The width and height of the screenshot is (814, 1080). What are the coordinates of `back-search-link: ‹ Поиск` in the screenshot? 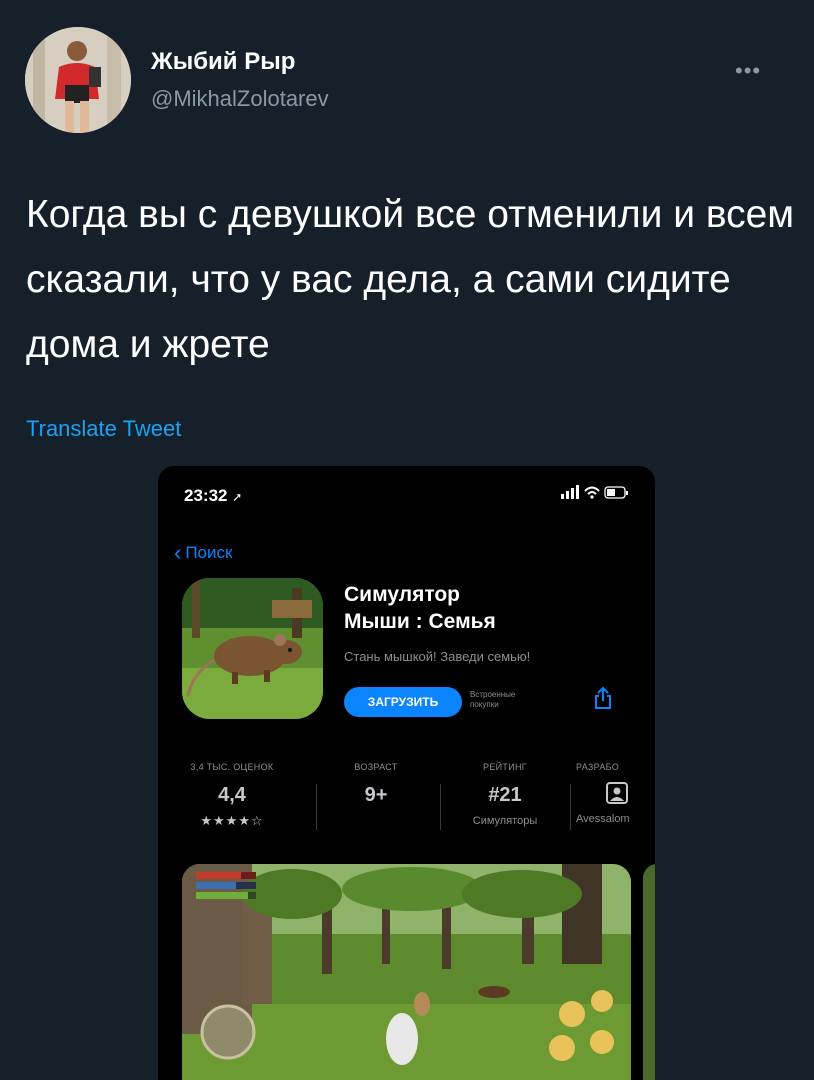 It's located at (203, 553).